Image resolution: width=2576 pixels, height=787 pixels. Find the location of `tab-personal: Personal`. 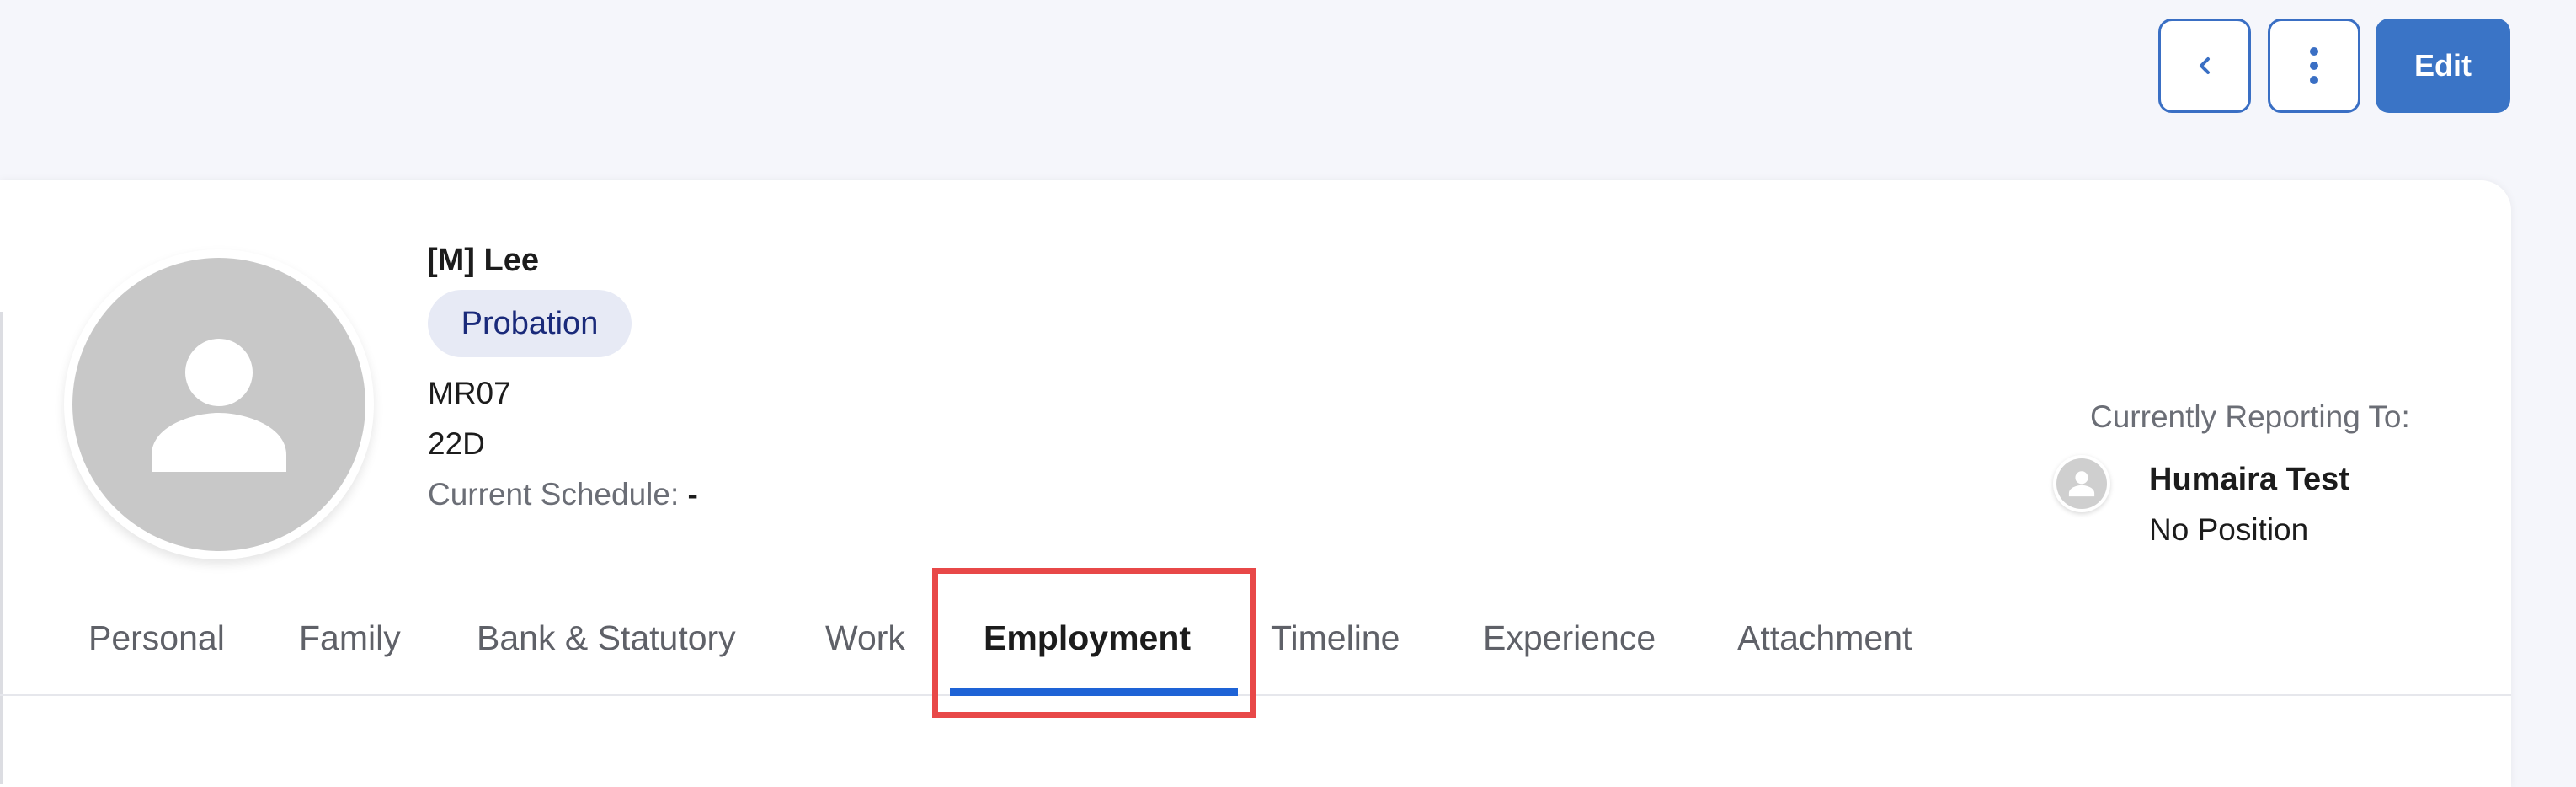

tab-personal: Personal is located at coordinates (156, 638).